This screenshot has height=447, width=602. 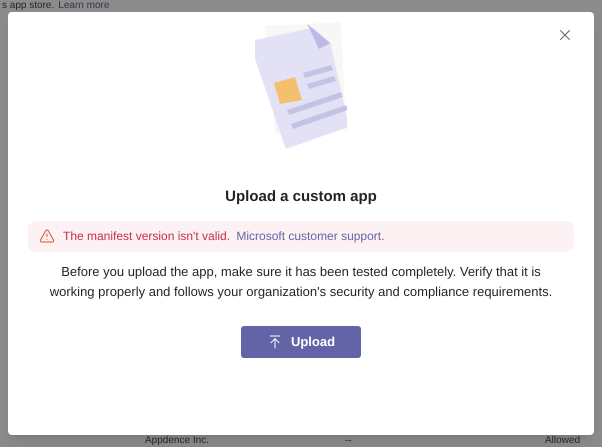 I want to click on upload-button: Upload, so click(x=301, y=342).